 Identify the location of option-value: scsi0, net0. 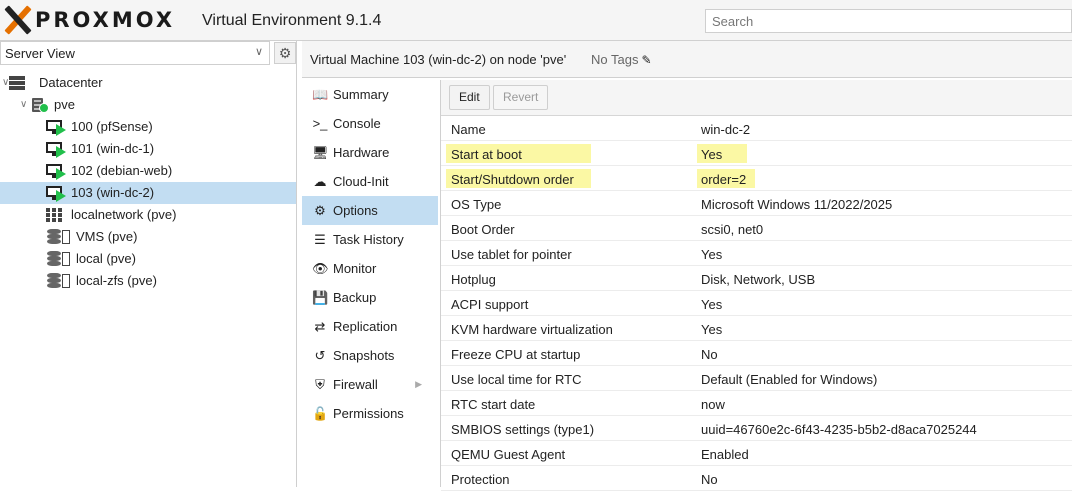
(732, 229).